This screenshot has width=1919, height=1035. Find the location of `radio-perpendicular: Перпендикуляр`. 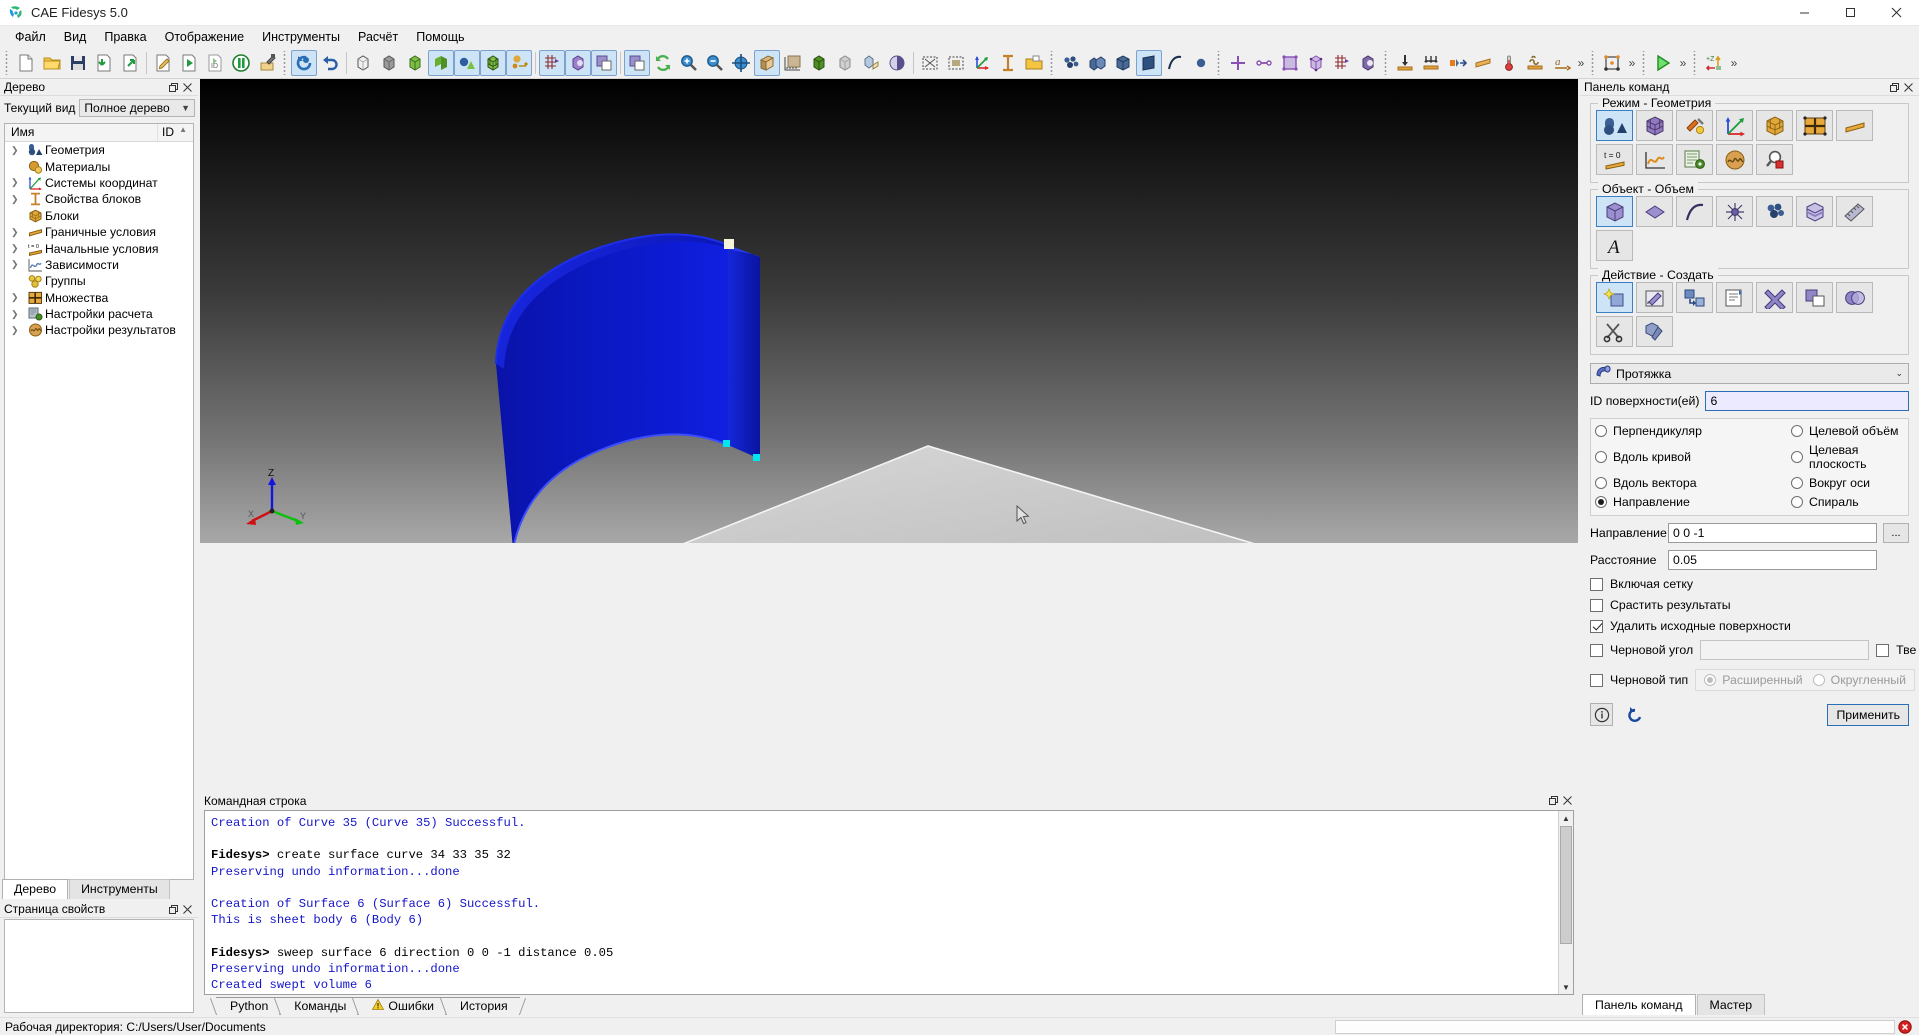

radio-perpendicular: Перпендикуляр is located at coordinates (1693, 431).